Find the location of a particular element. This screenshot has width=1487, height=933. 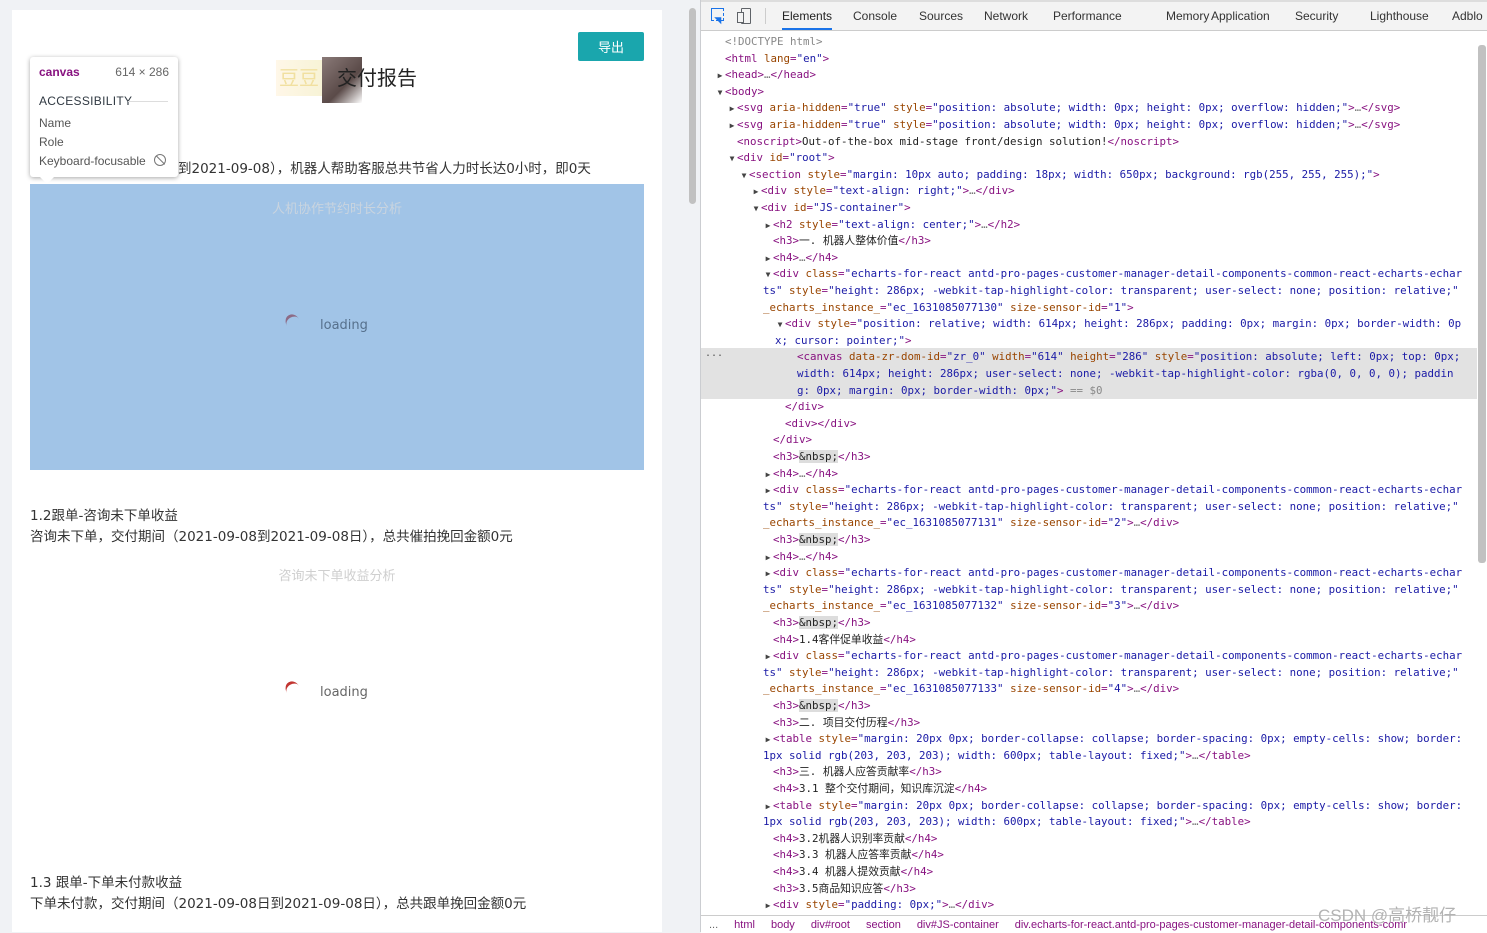

tab-adblo: Adblo is located at coordinates (1467, 16).